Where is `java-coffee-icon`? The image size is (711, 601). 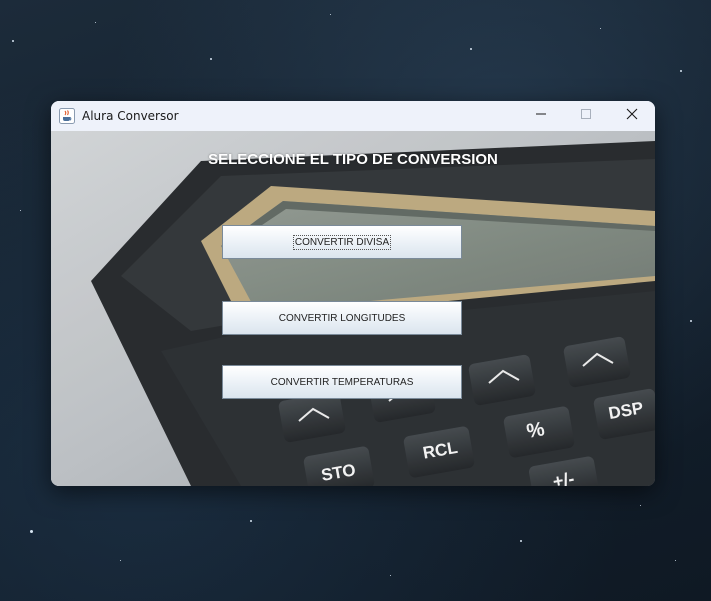
java-coffee-icon is located at coordinates (67, 116).